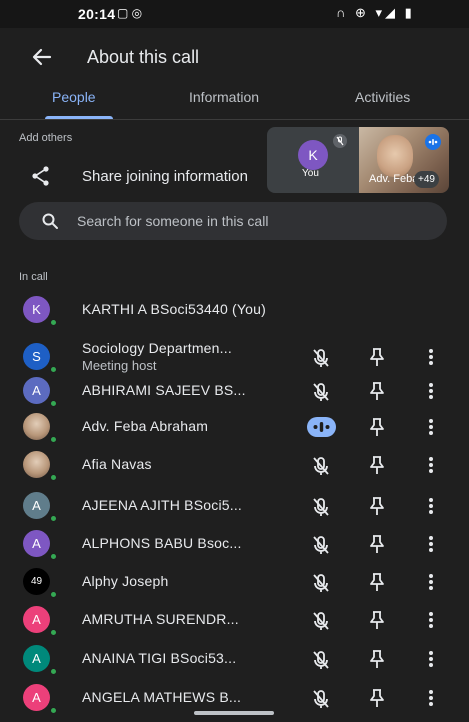  What do you see at coordinates (79, 117) in the screenshot?
I see `active-tab-indicator` at bounding box center [79, 117].